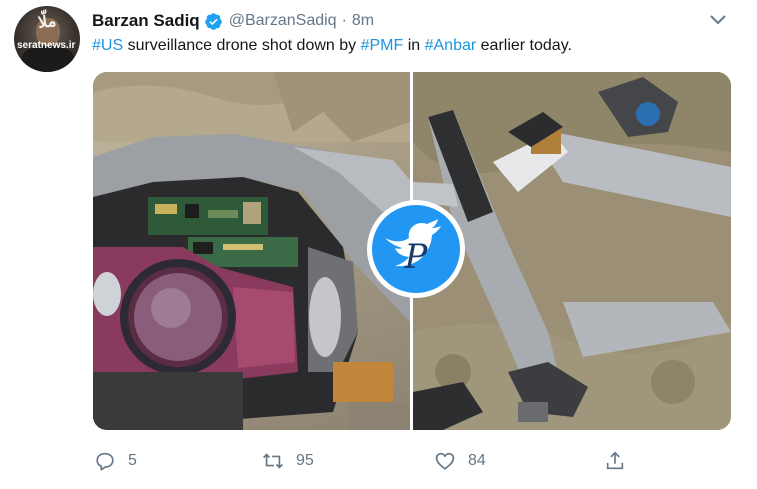 This screenshot has width=757, height=489. What do you see at coordinates (213, 21) in the screenshot?
I see `verified-badge-icon` at bounding box center [213, 21].